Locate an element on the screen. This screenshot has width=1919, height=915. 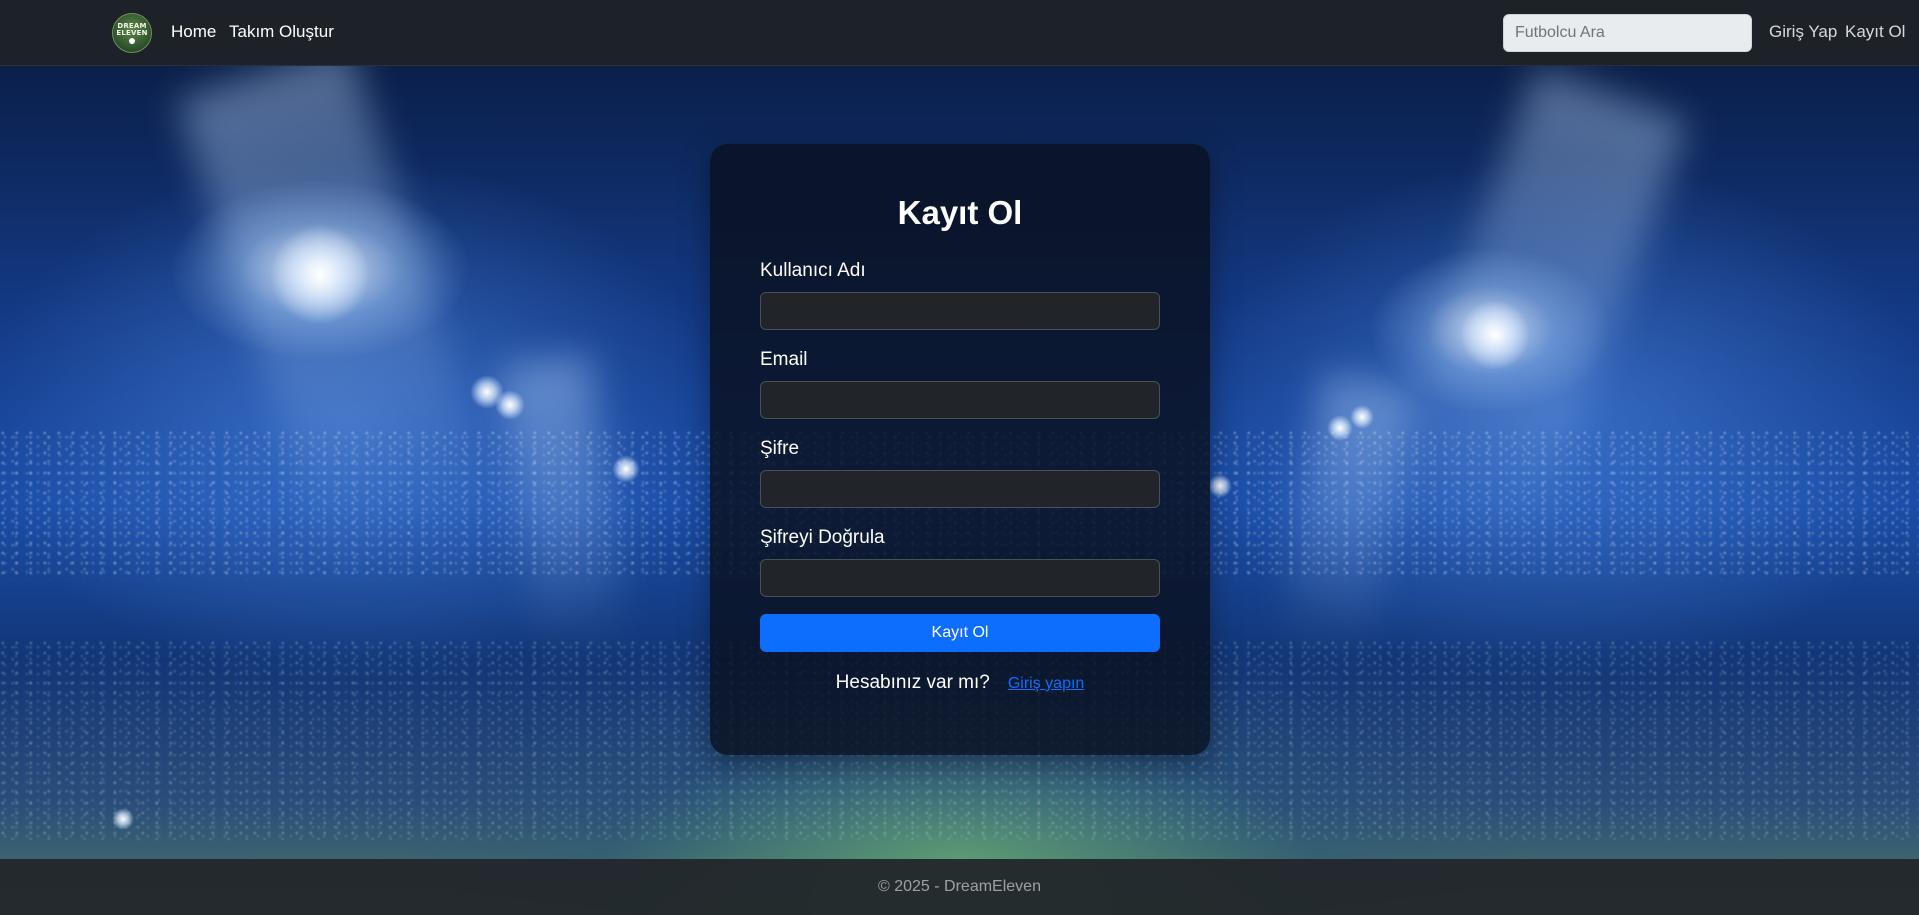
password-label: Şifre is located at coordinates (780, 448).